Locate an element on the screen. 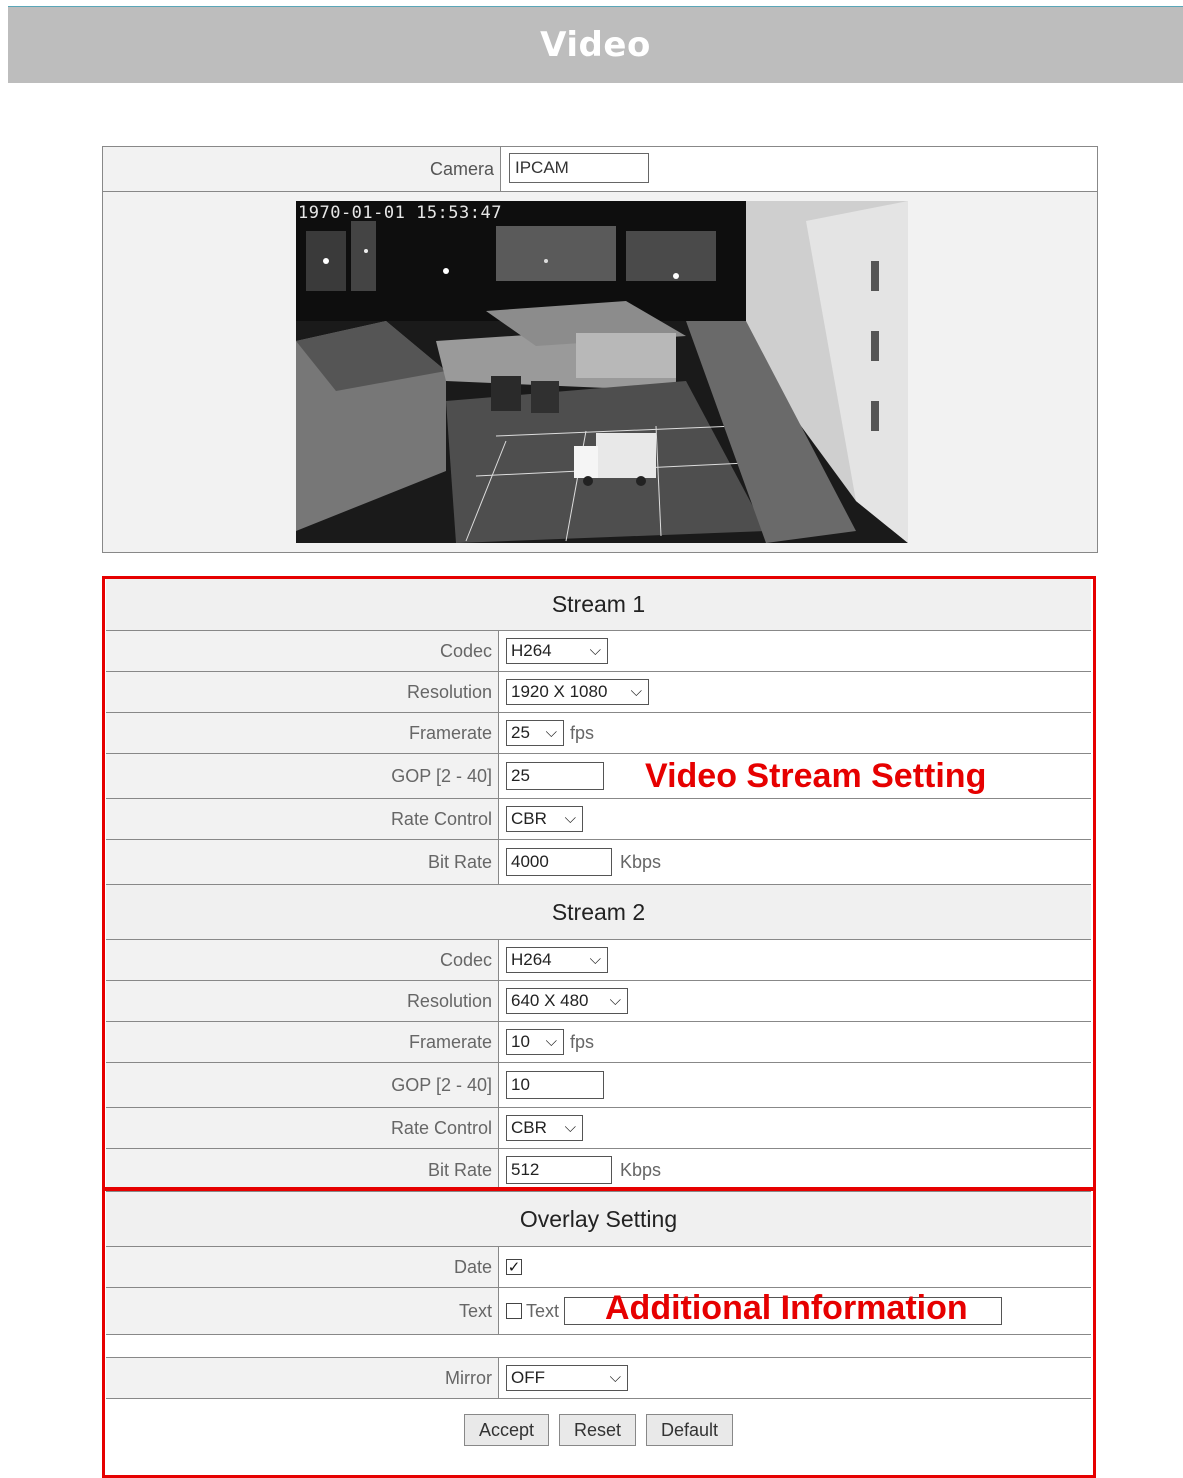 This screenshot has width=1183, height=1478. overlay-date-row: Date ✓ is located at coordinates (598, 1267).